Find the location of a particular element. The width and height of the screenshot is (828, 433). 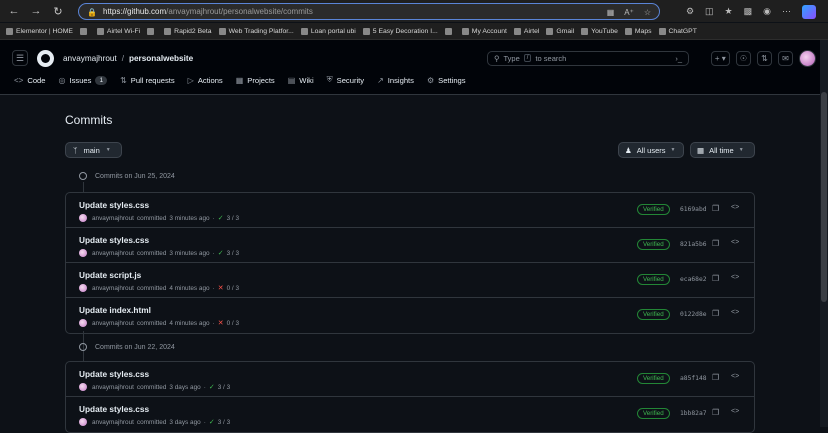

favorites-icon: ★ is located at coordinates (729, 11).